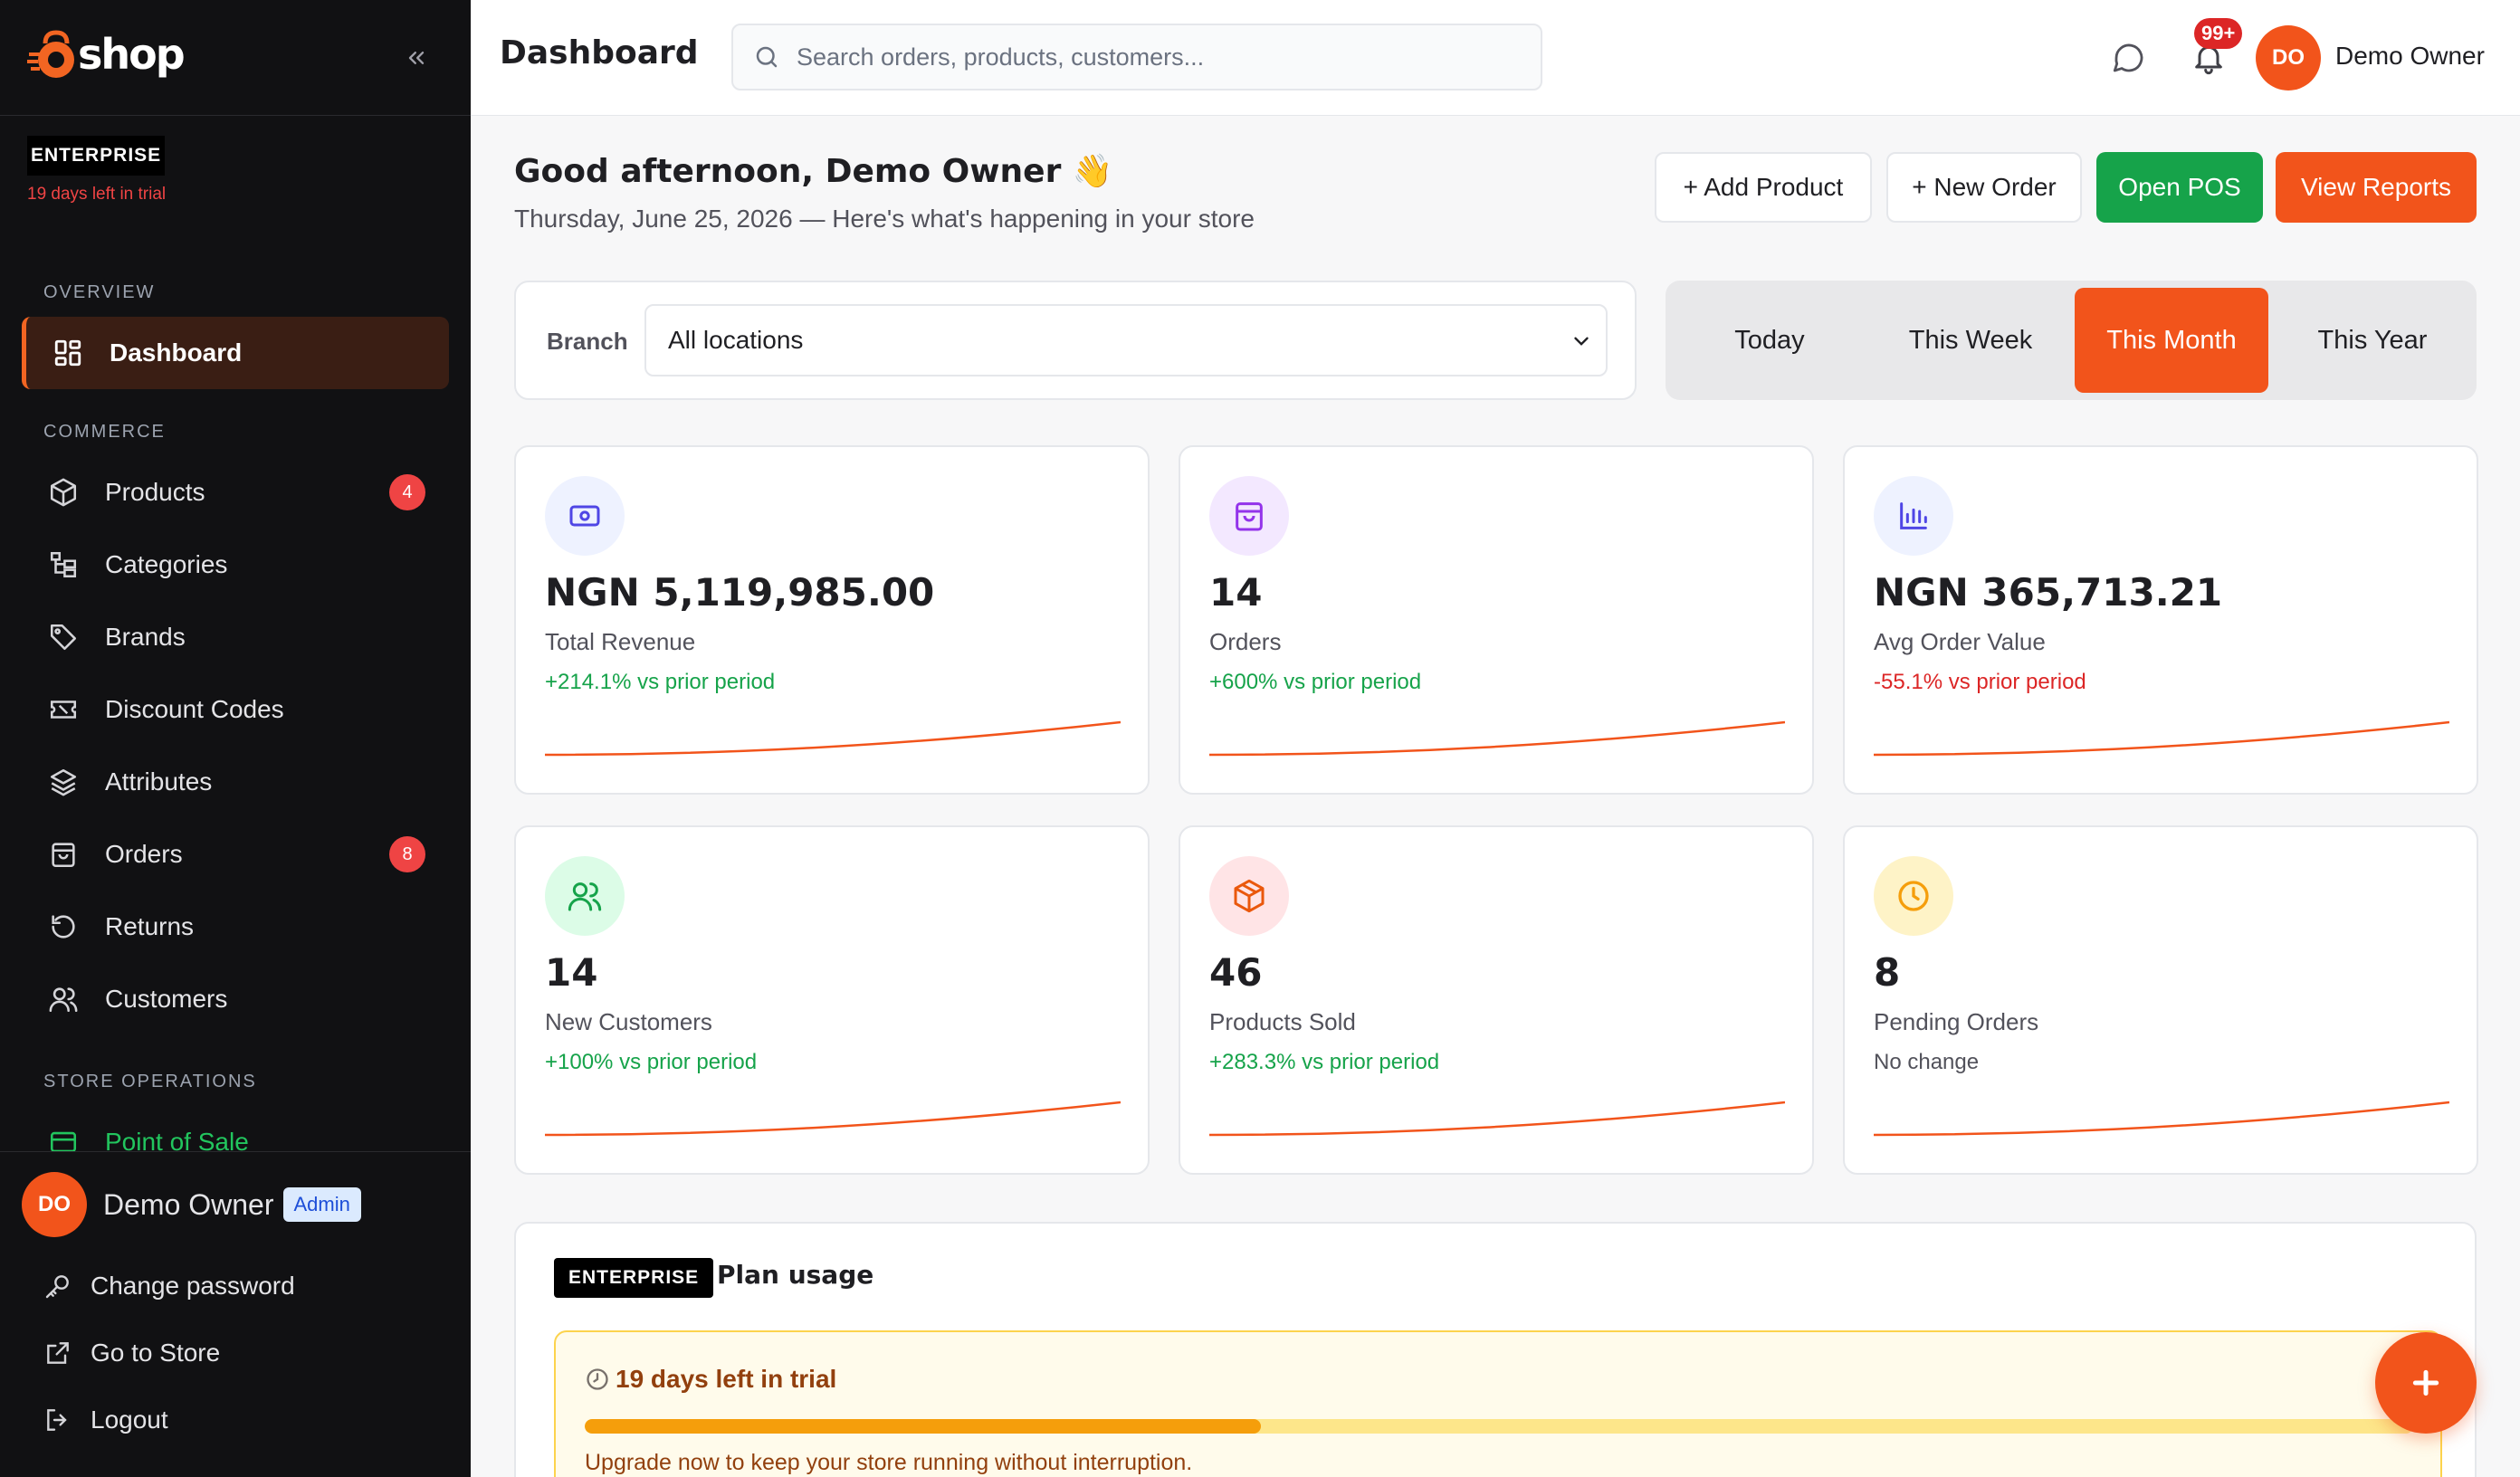 Image resolution: width=2520 pixels, height=1477 pixels. What do you see at coordinates (2179, 187) in the screenshot?
I see `open-pos-button: Open POS` at bounding box center [2179, 187].